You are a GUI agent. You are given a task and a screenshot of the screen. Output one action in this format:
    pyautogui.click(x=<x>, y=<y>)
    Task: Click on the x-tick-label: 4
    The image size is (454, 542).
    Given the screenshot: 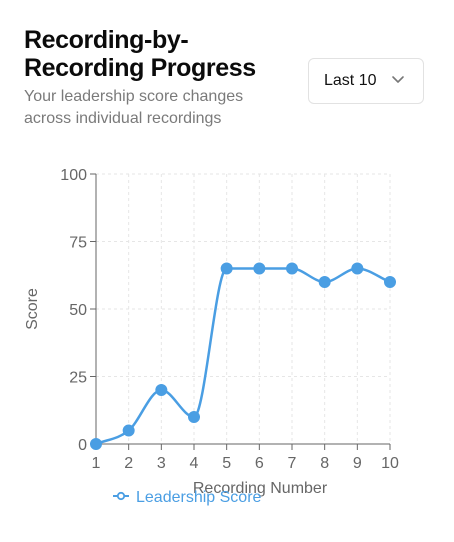 What is the action you would take?
    pyautogui.click(x=194, y=463)
    